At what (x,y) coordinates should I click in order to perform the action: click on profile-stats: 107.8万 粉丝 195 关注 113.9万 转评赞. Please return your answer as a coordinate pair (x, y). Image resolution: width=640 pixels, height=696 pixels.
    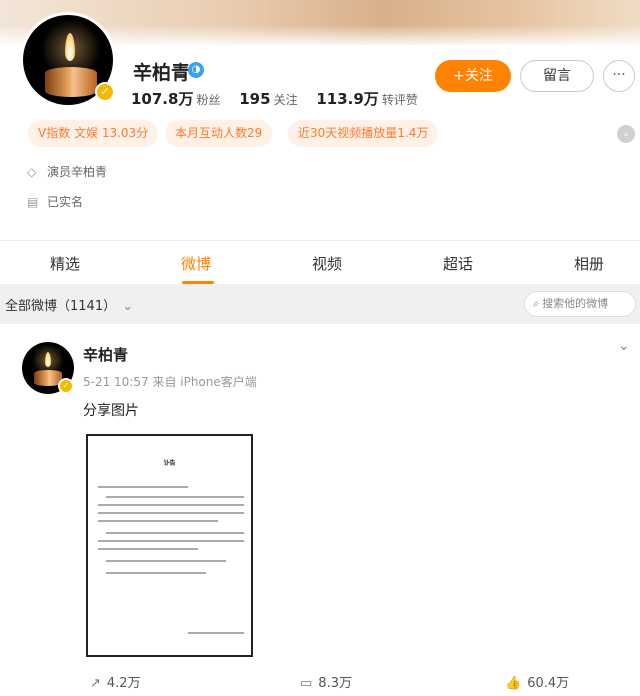
    Looking at the image, I should click on (281, 98).